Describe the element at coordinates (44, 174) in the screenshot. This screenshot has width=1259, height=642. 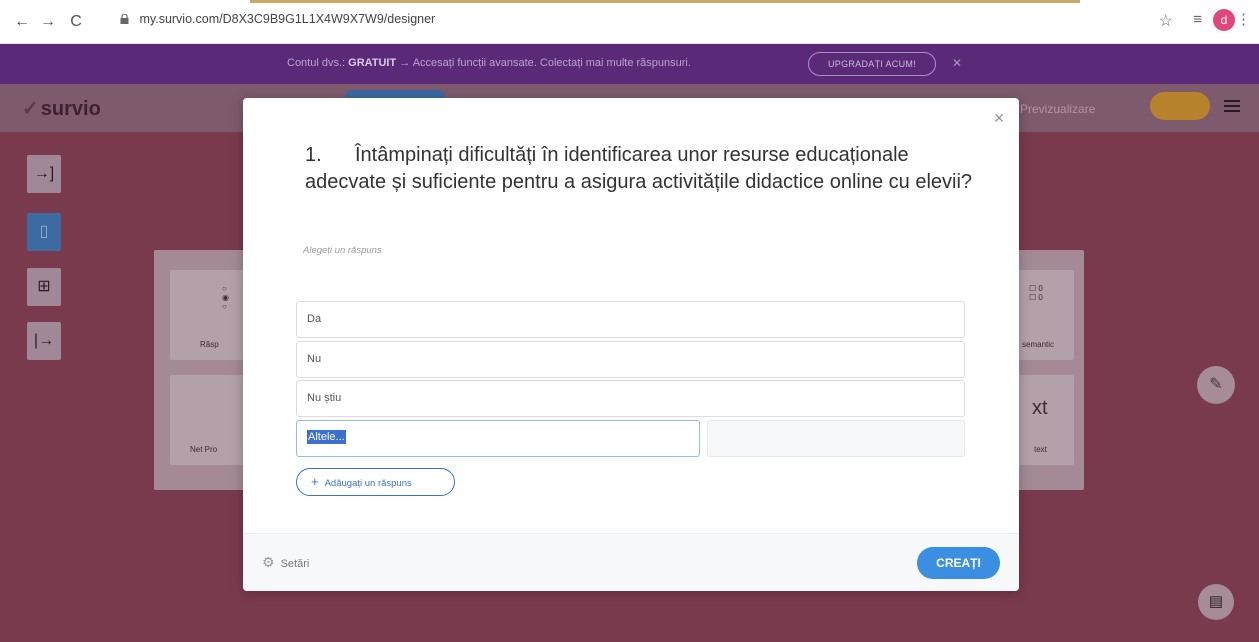
I see `intro-page-tool-icon: →]` at that location.